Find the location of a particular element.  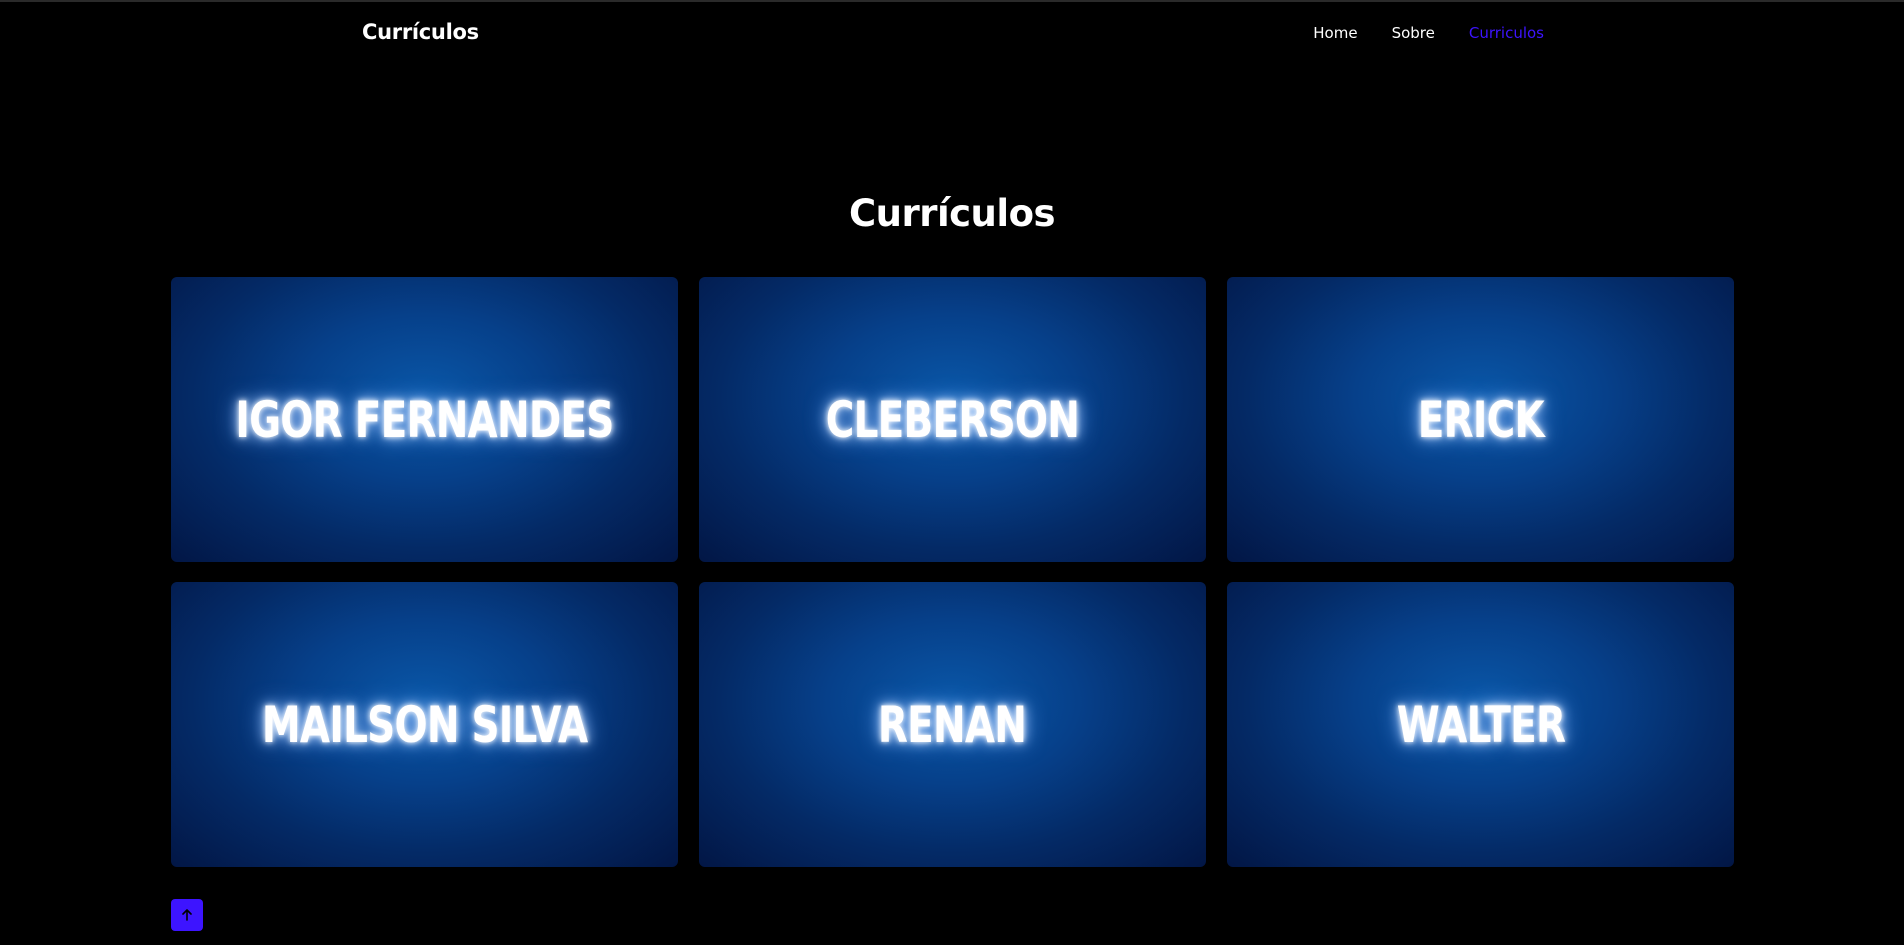

card-name: ERICK is located at coordinates (1480, 419).